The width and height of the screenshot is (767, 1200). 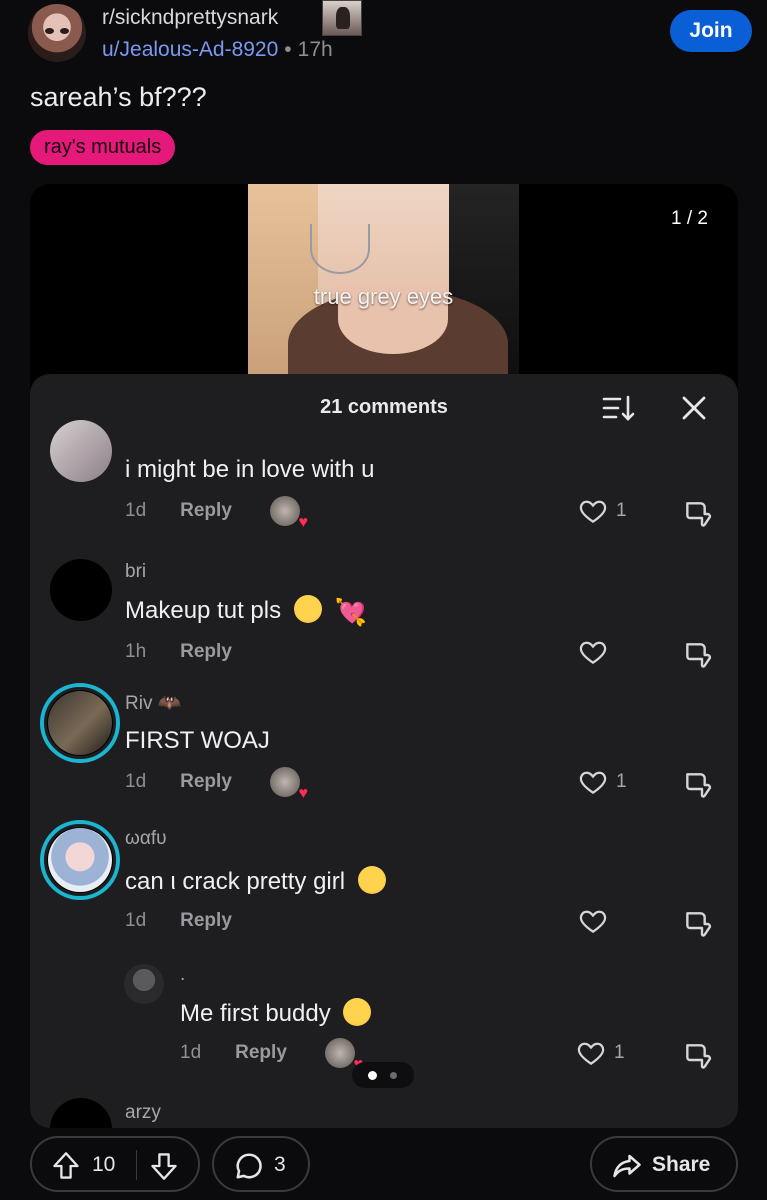 What do you see at coordinates (103, 147) in the screenshot?
I see `post-flair: ray's mutuals` at bounding box center [103, 147].